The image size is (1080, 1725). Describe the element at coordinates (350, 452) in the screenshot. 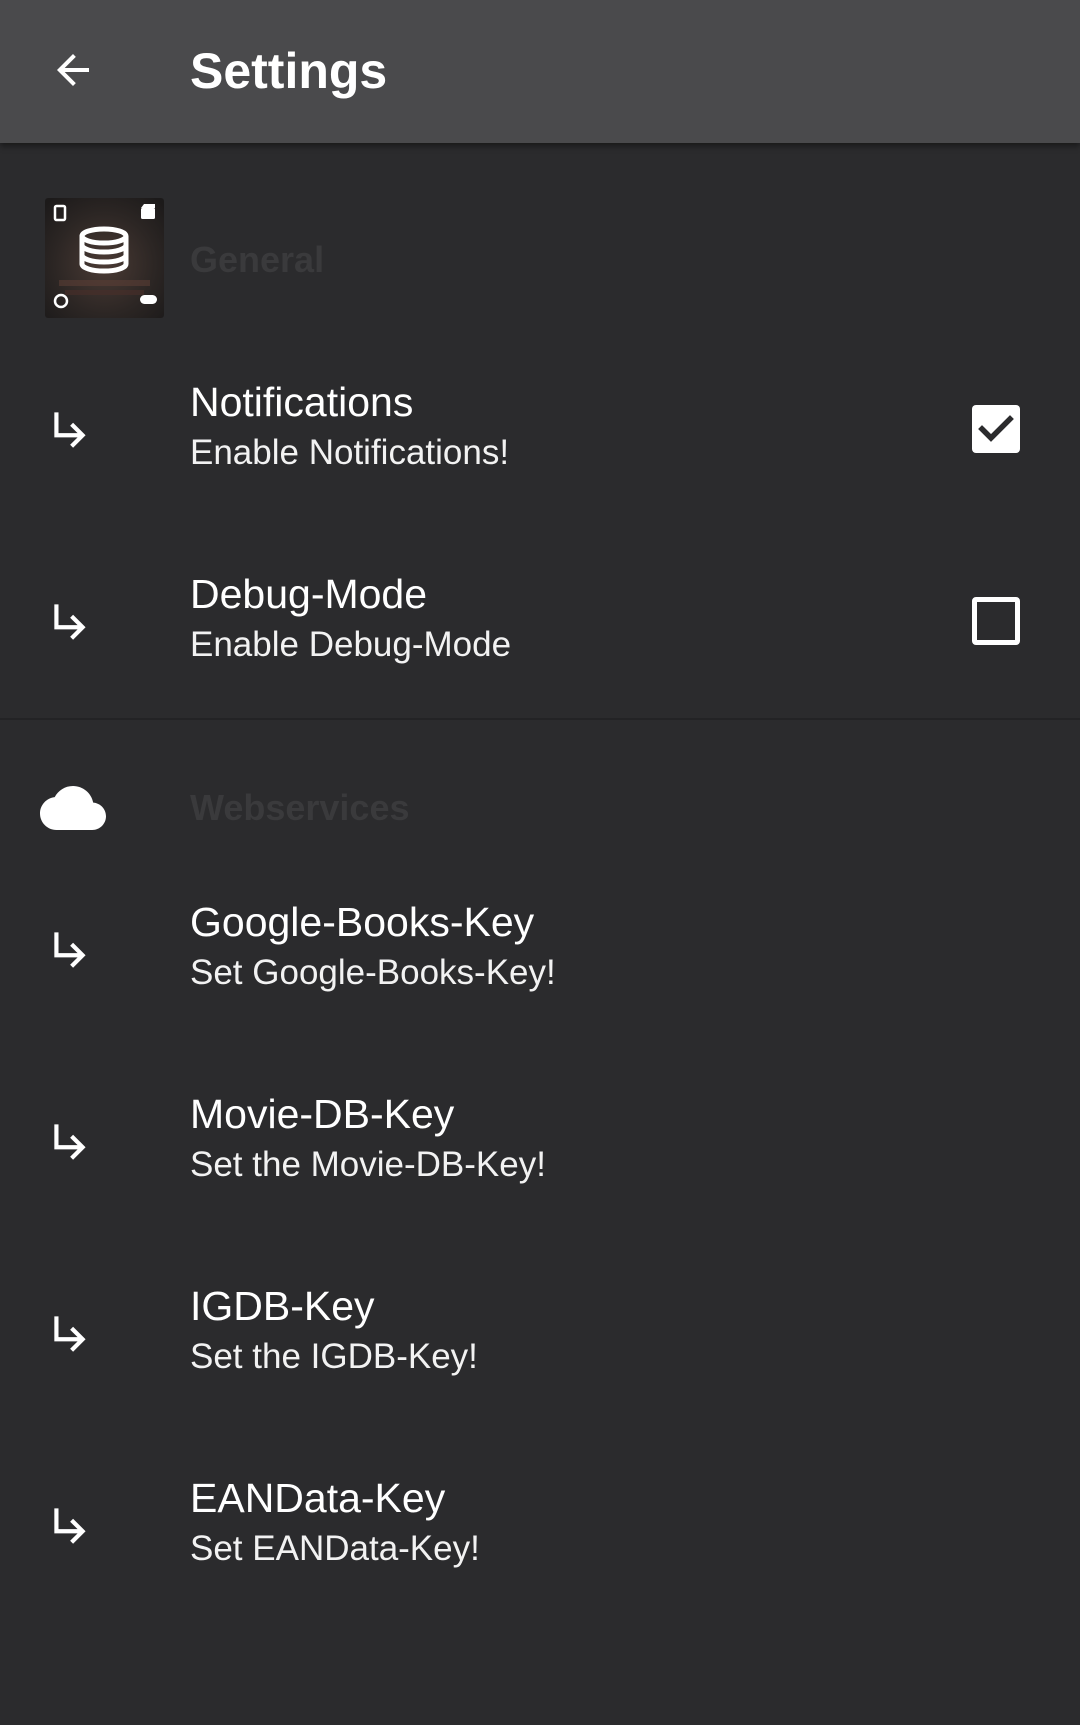

I see `pref-summary: Enable Notifications!` at that location.